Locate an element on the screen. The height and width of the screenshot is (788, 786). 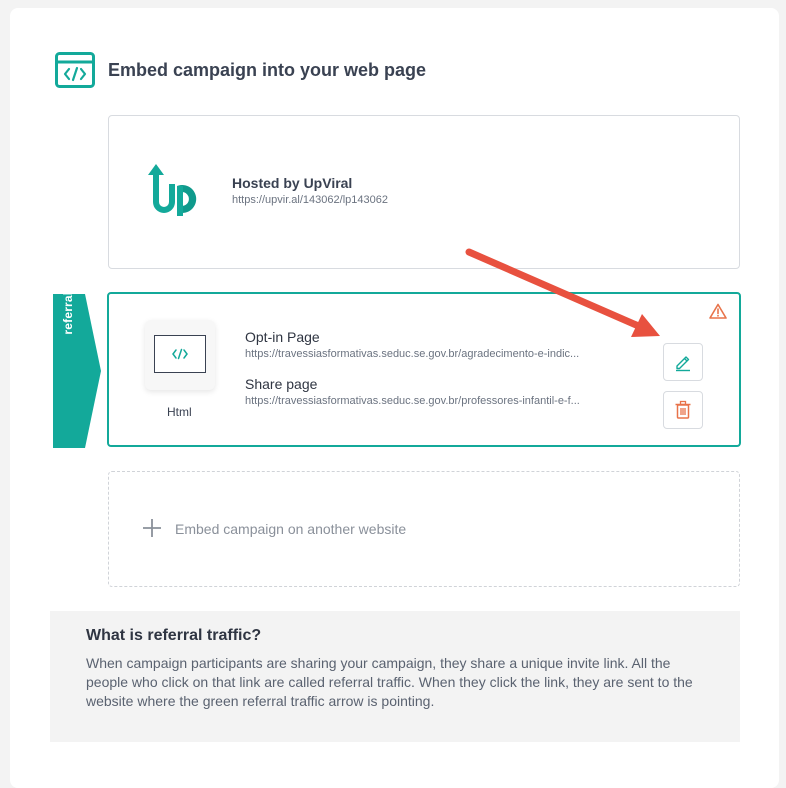
html-tile is located at coordinates (180, 355).